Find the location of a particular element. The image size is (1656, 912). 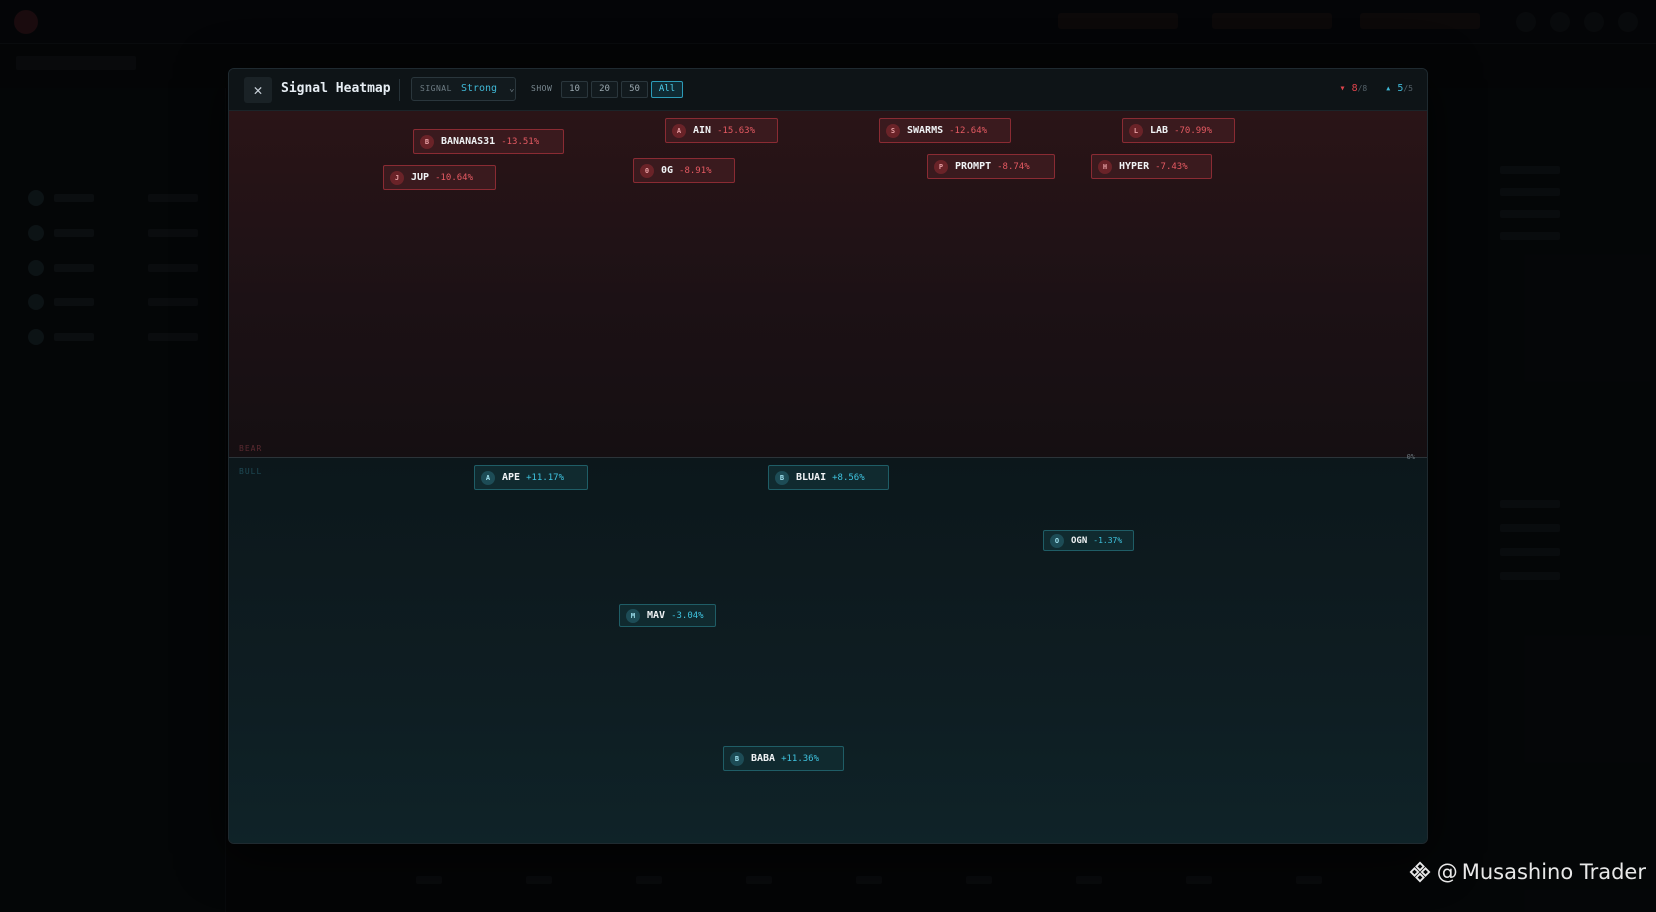

coin-icon: O is located at coordinates (1057, 540).